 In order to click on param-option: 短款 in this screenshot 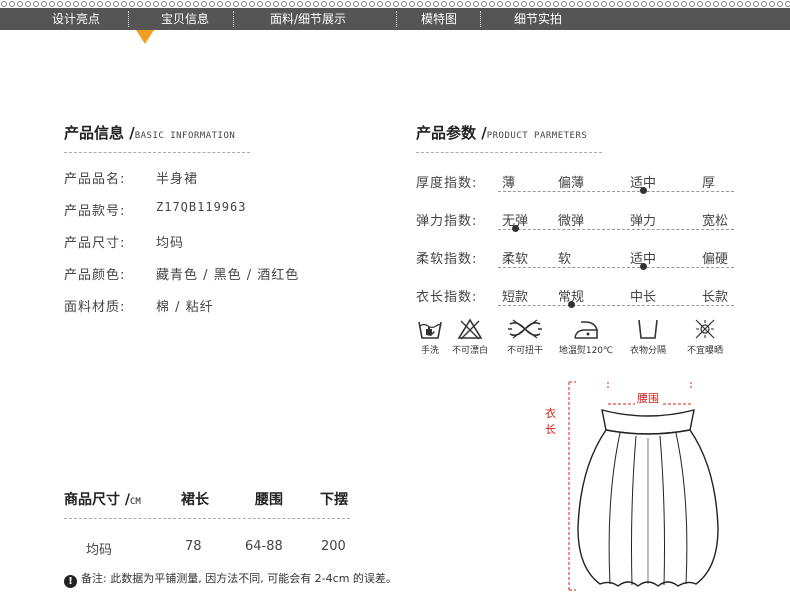, I will do `click(515, 297)`.